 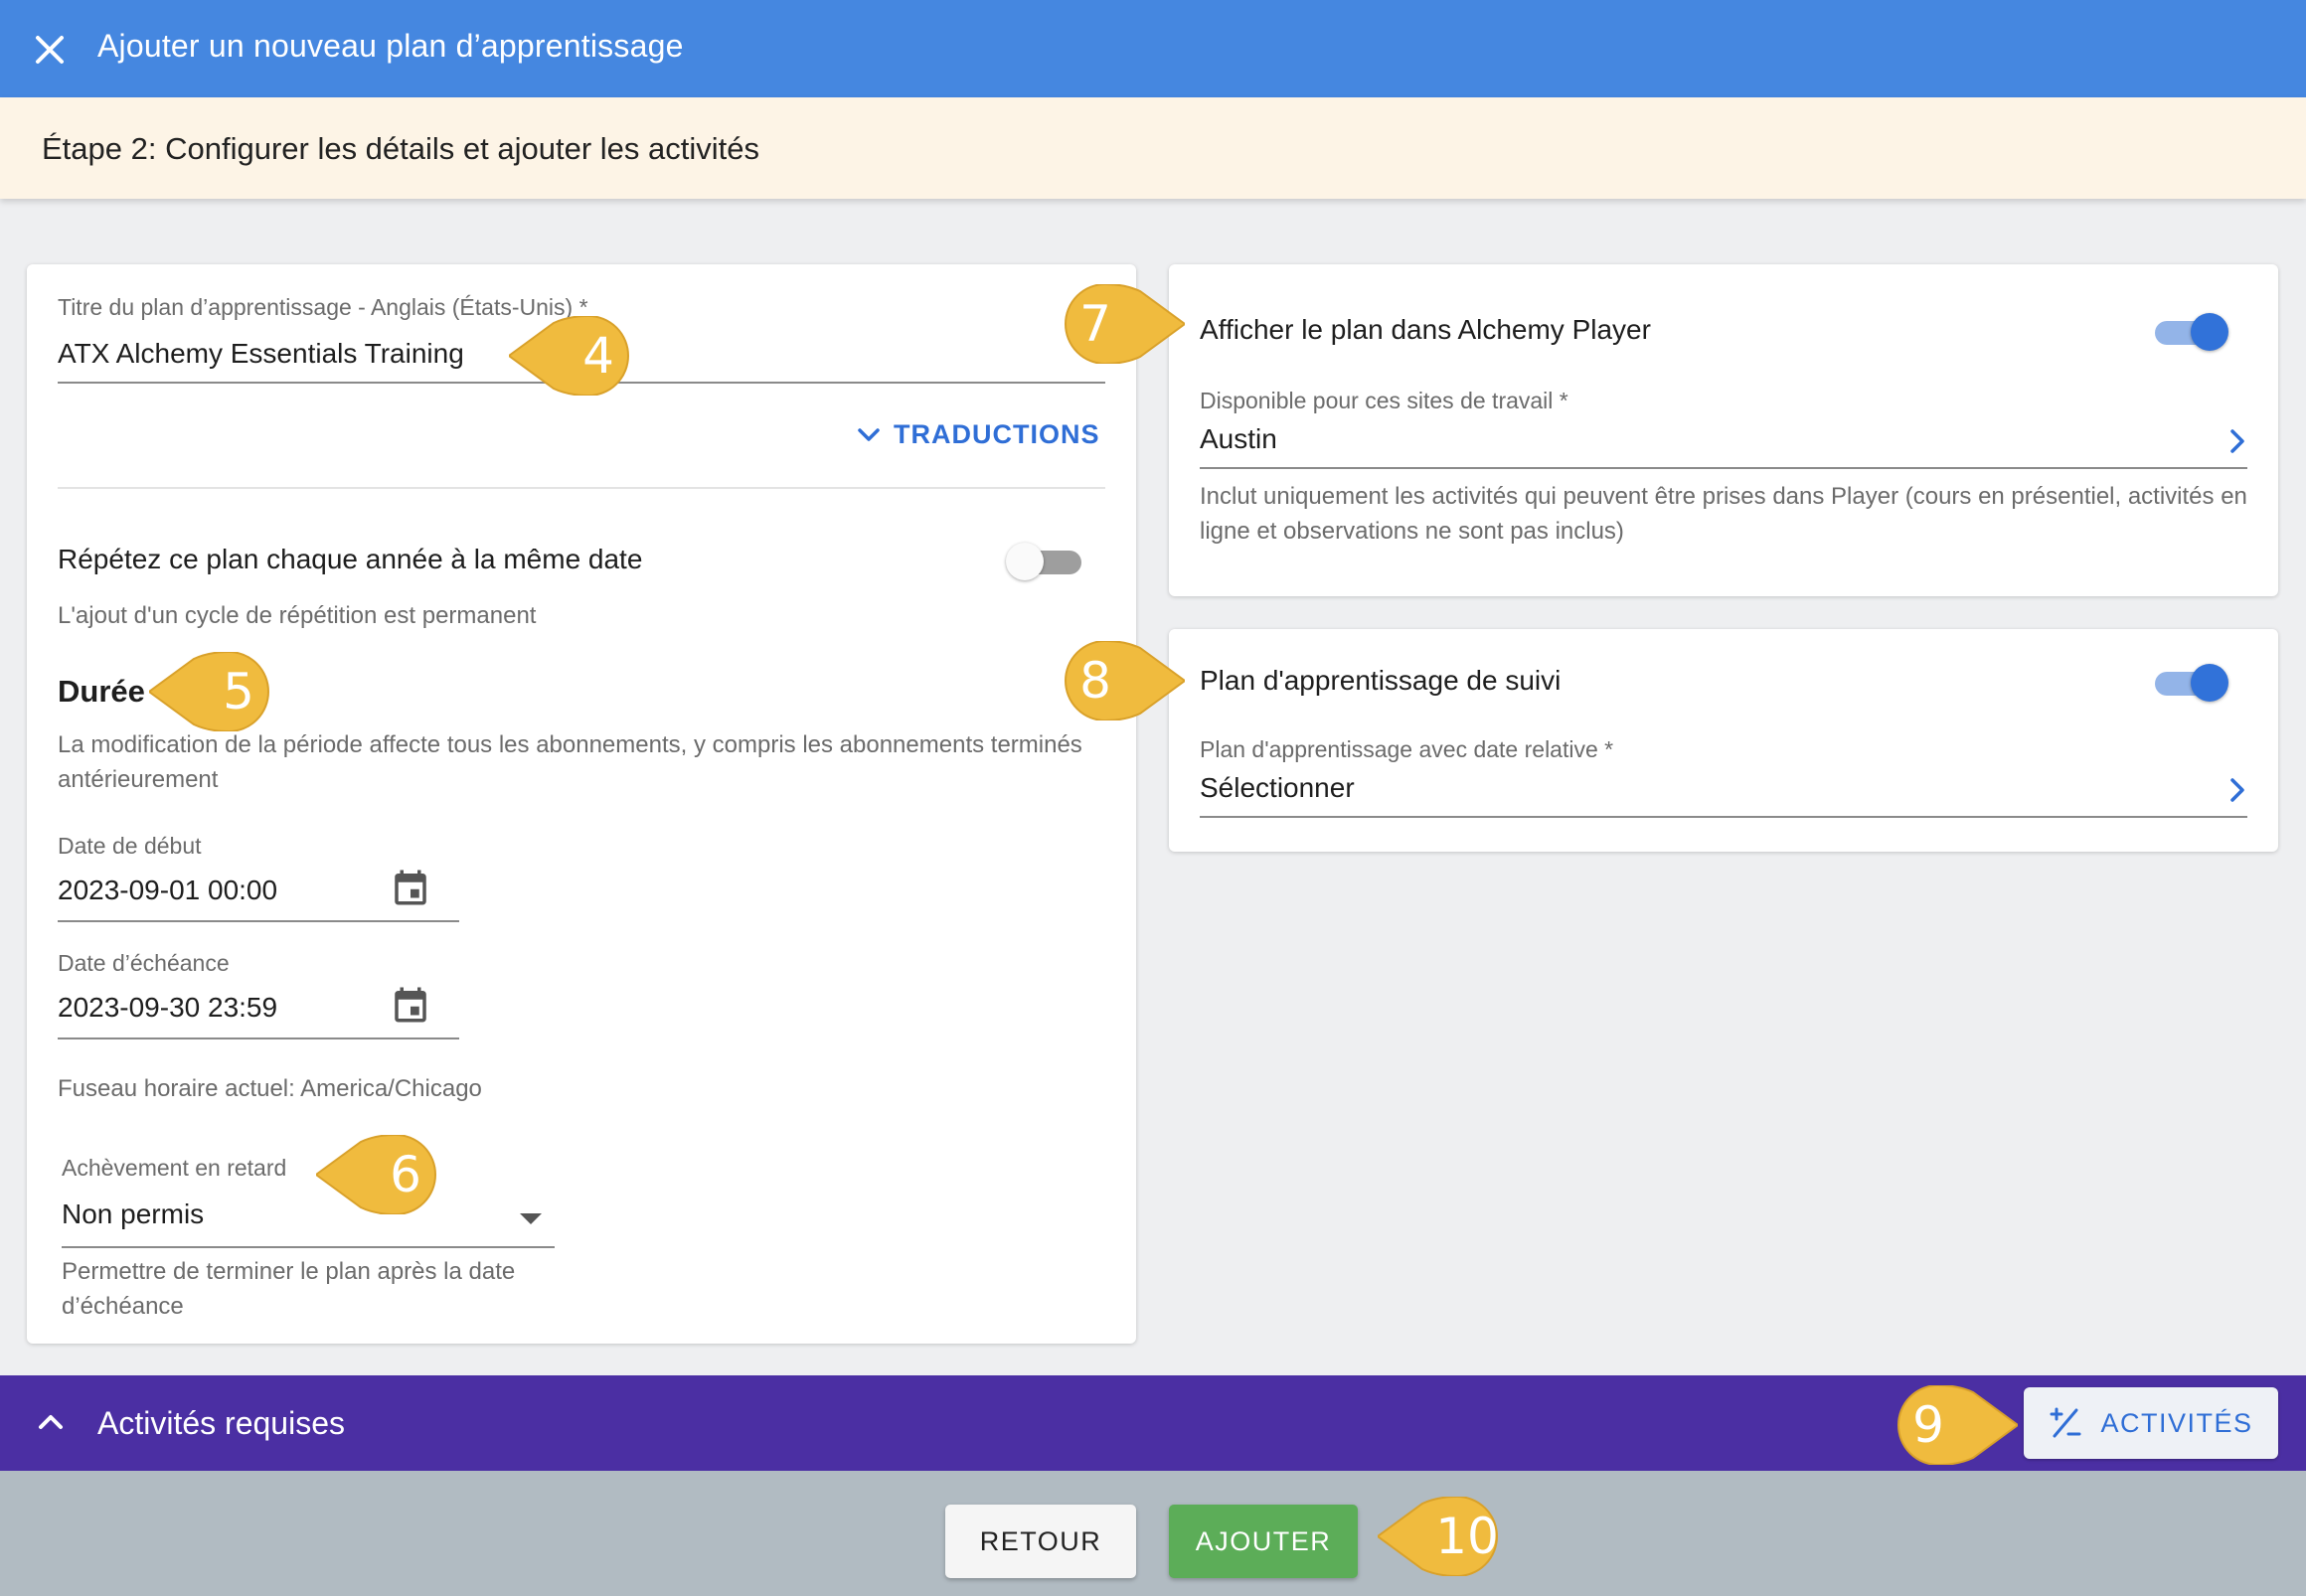 What do you see at coordinates (258, 1038) in the screenshot?
I see `due-date-underline` at bounding box center [258, 1038].